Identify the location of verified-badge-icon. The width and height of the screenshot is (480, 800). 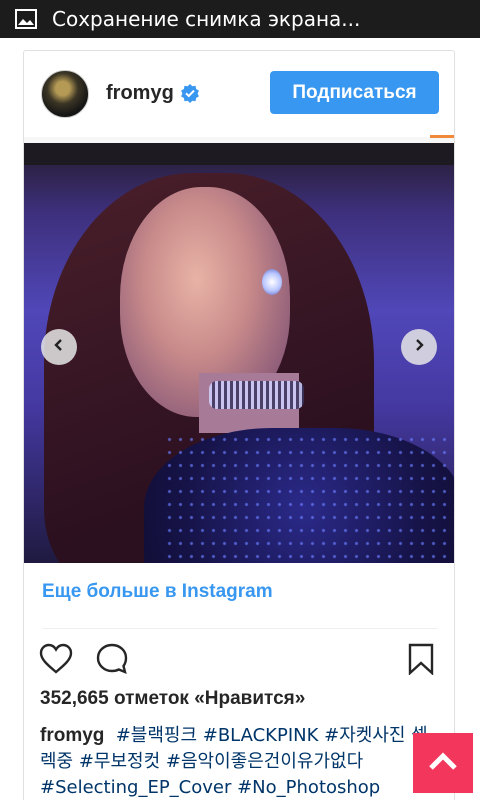
(190, 93).